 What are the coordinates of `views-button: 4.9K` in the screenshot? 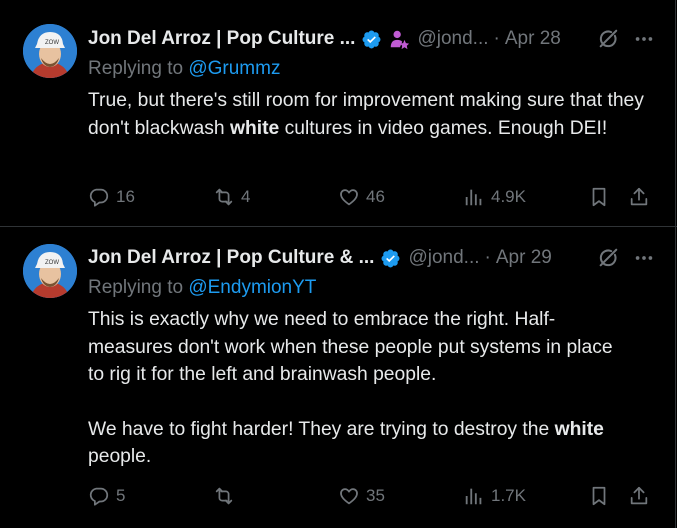 It's located at (494, 197).